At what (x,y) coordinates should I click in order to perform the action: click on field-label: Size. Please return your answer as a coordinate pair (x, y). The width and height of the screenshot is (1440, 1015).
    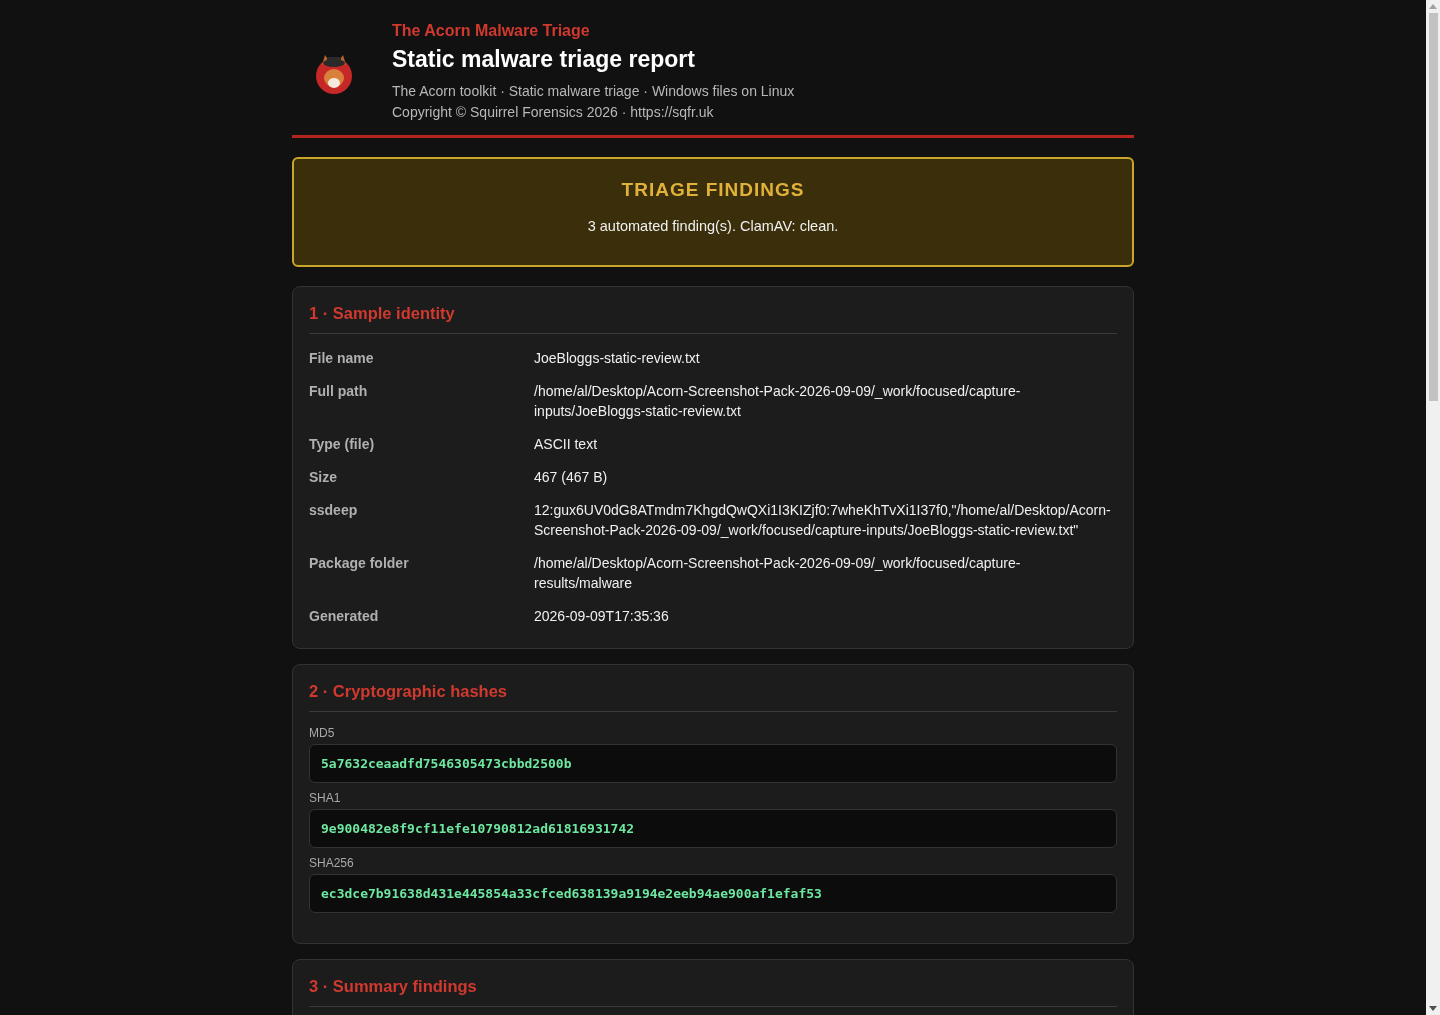
    Looking at the image, I should click on (323, 477).